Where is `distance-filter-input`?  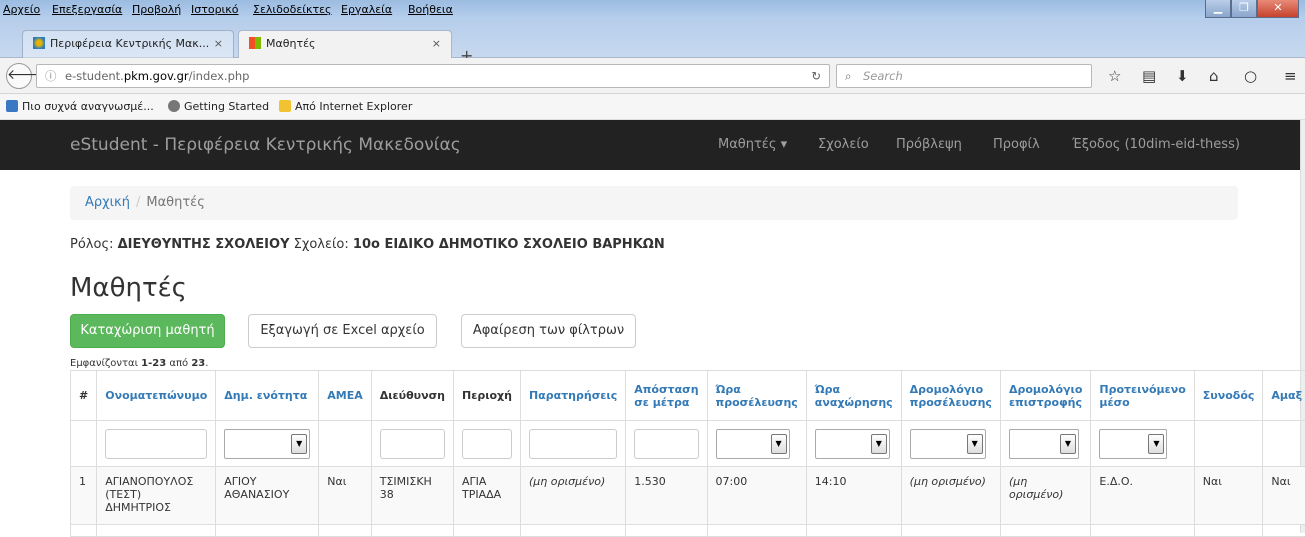
distance-filter-input is located at coordinates (666, 444).